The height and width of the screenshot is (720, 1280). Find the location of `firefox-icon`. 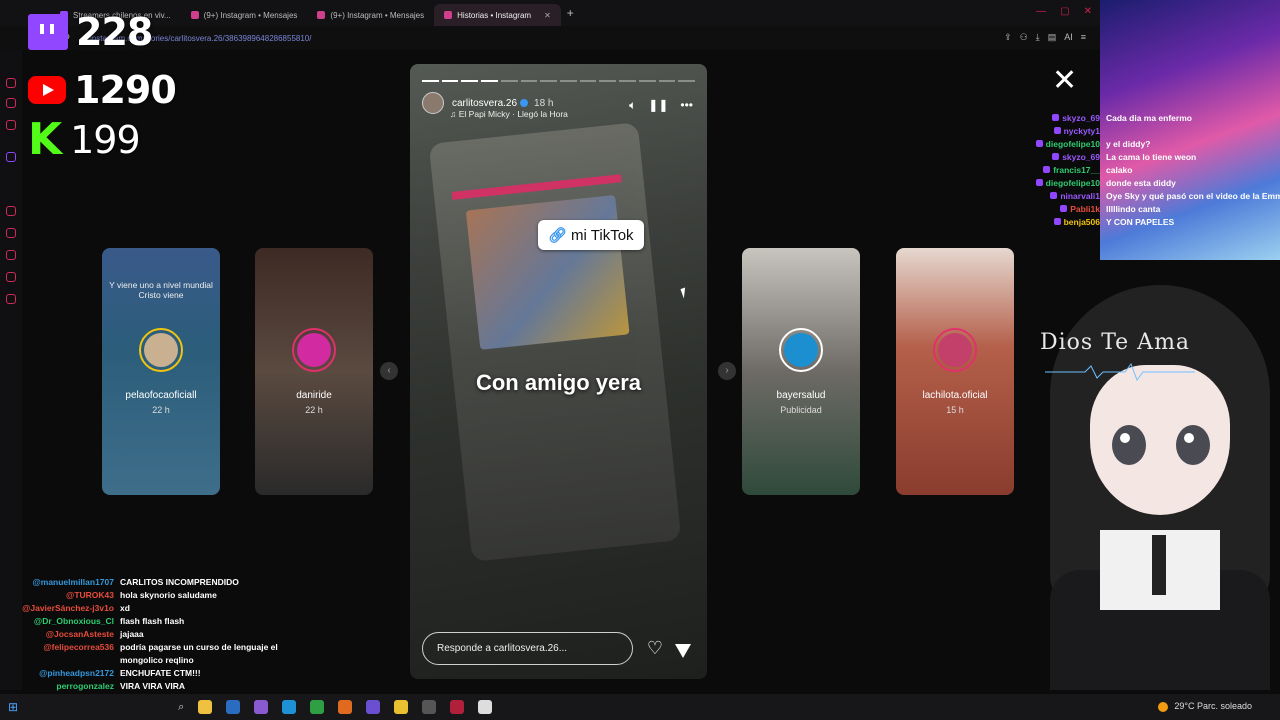

firefox-icon is located at coordinates (345, 707).